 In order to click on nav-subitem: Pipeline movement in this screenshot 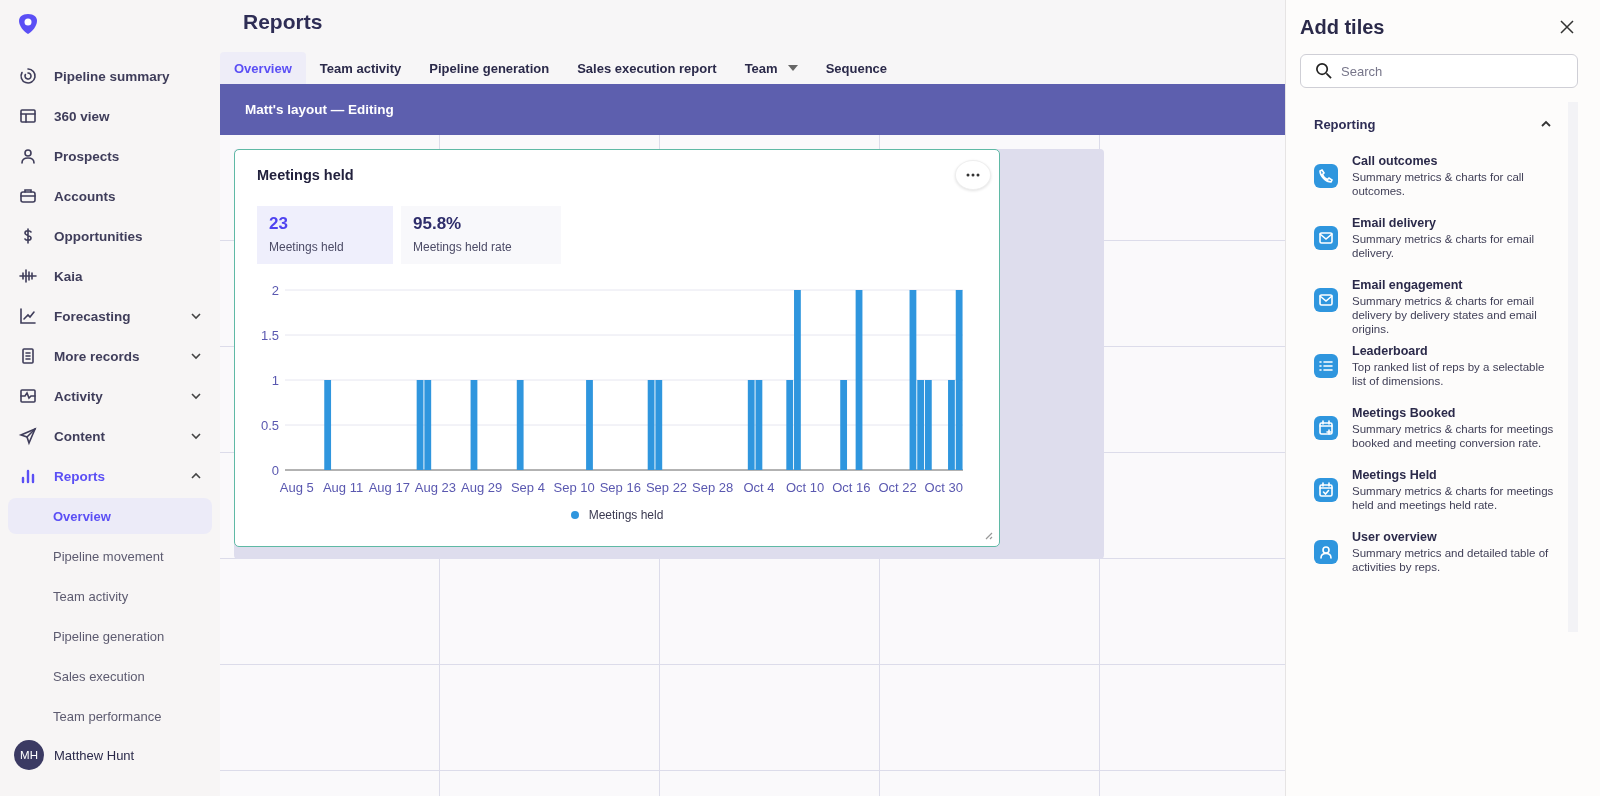, I will do `click(110, 556)`.